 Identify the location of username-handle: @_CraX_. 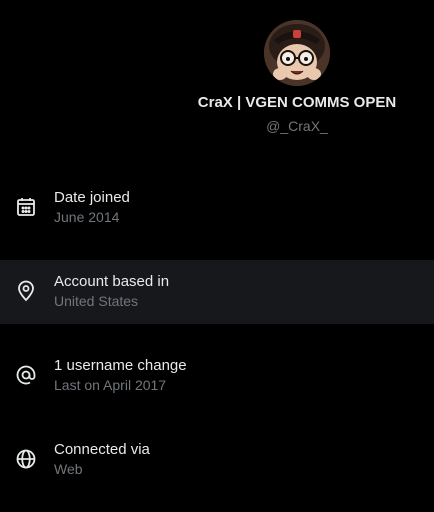
(297, 126).